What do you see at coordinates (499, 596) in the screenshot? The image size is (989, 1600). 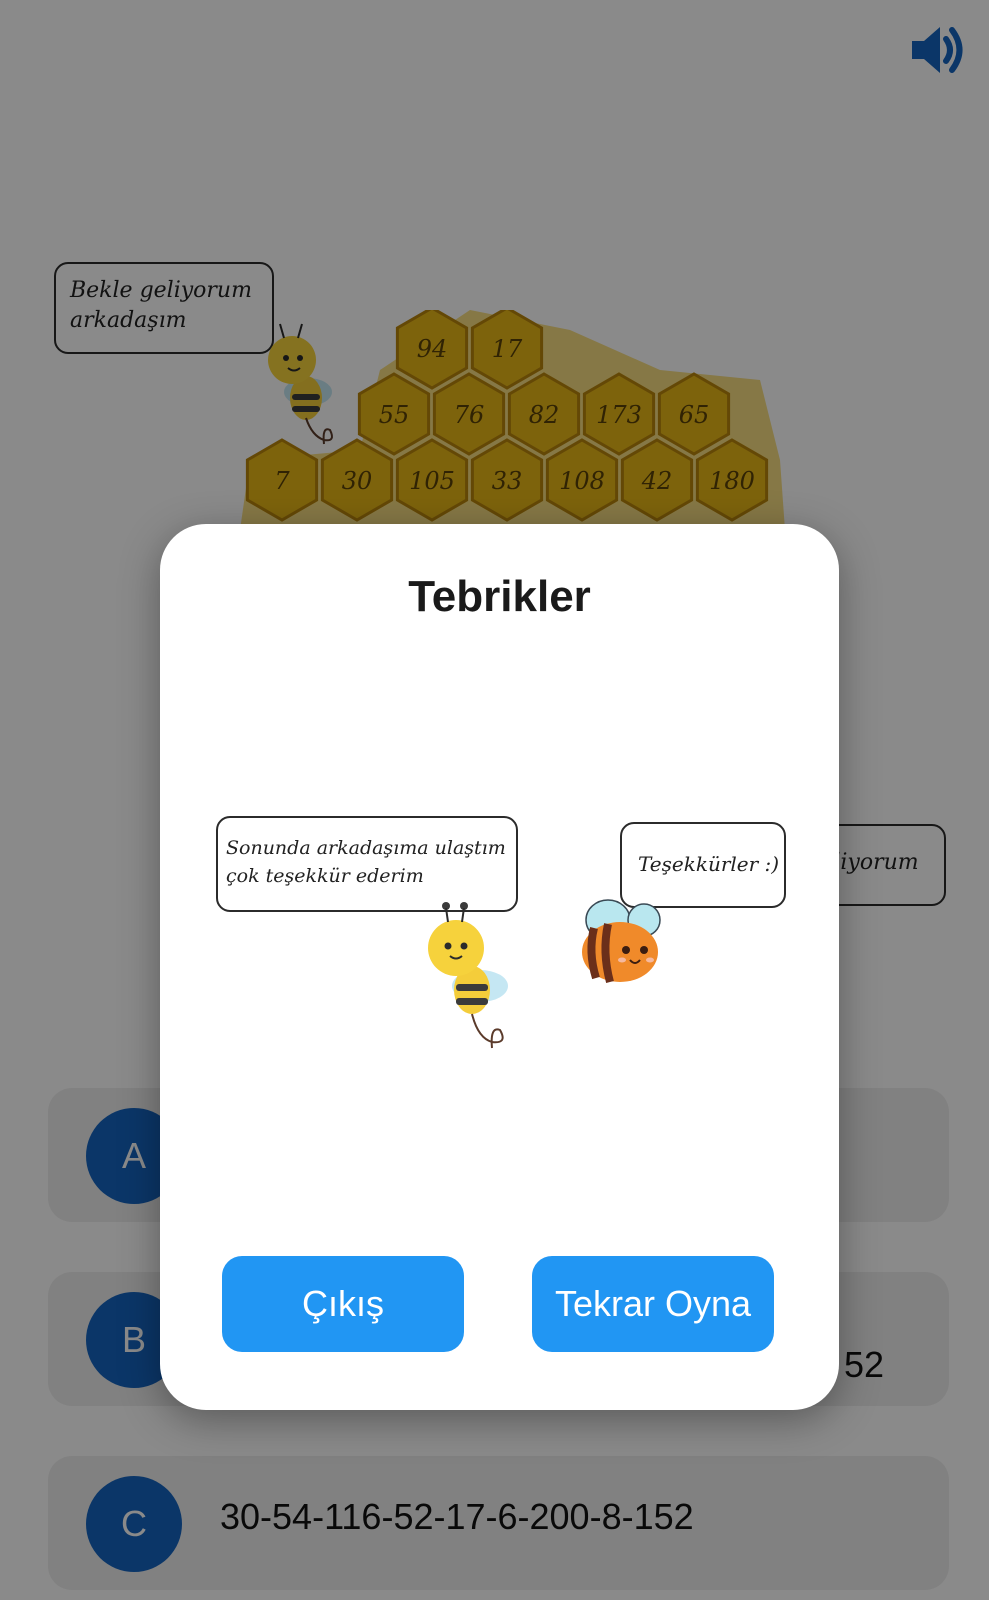 I see `dialog-title: Tebrikler` at bounding box center [499, 596].